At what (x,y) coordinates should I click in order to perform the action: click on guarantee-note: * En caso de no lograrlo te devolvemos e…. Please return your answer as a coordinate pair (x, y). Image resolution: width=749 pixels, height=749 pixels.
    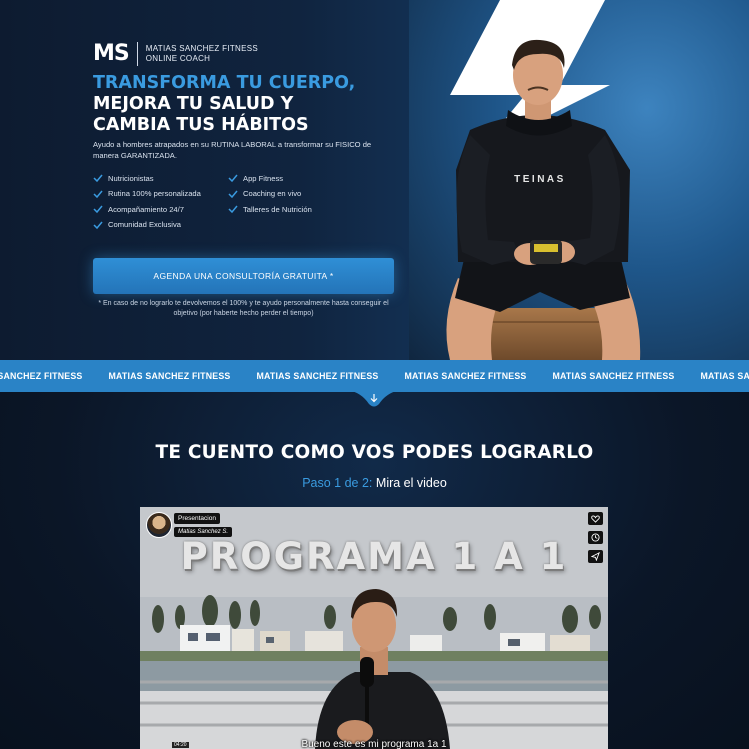
    Looking at the image, I should click on (243, 308).